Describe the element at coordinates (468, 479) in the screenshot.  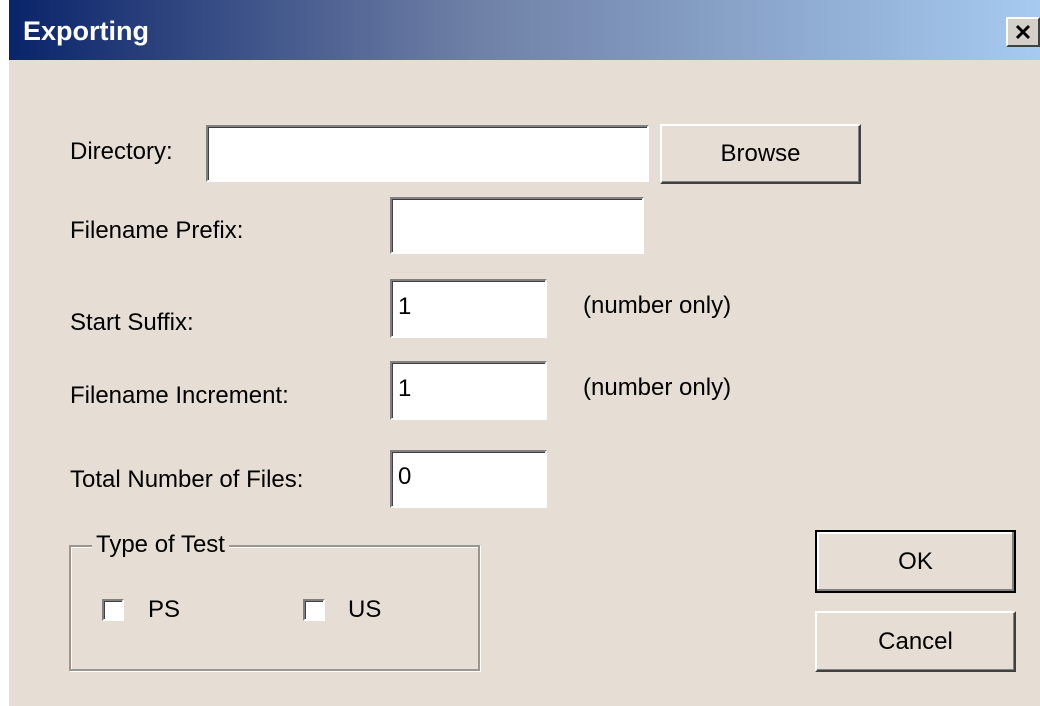
I see `total-files-input` at that location.